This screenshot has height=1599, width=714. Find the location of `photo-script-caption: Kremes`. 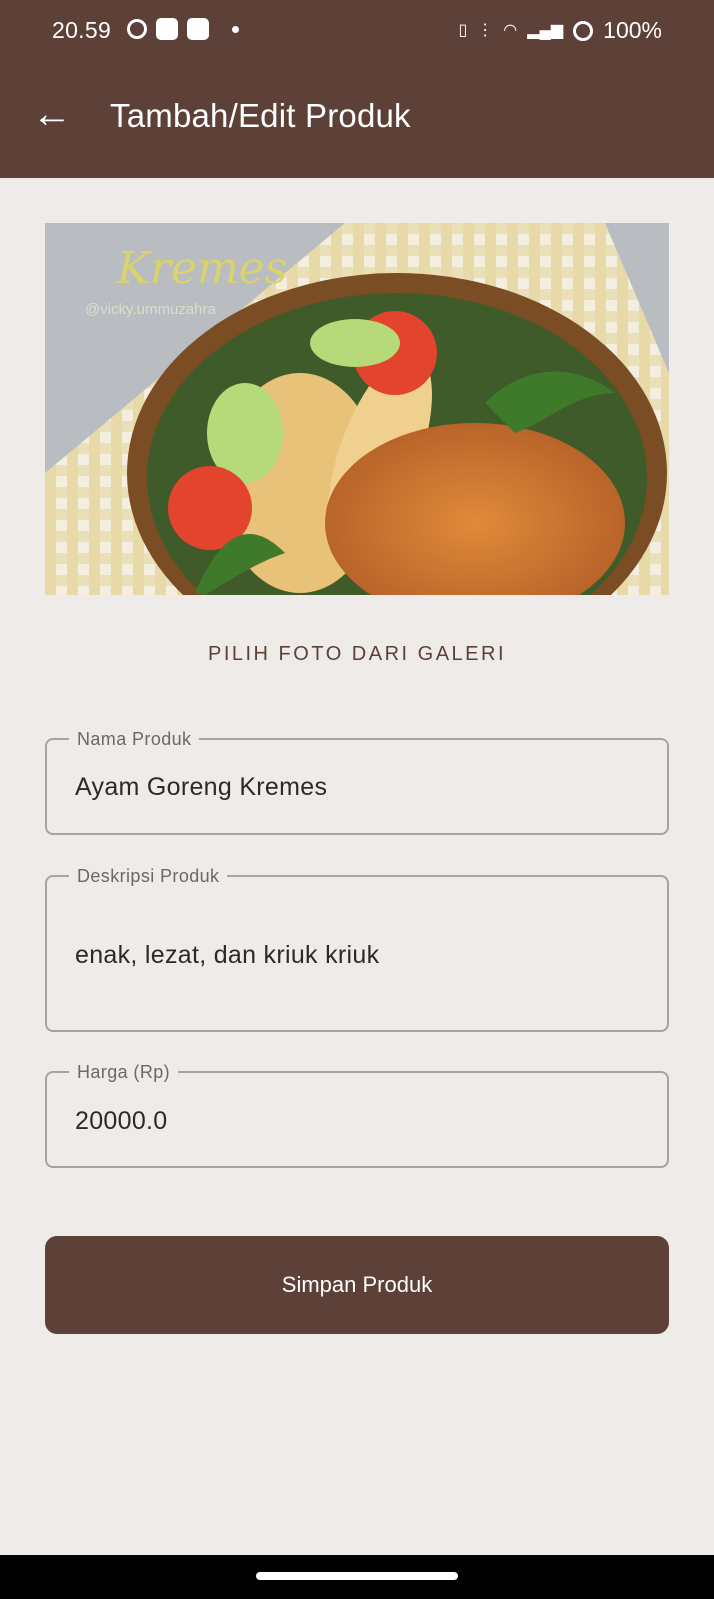

photo-script-caption: Kremes is located at coordinates (202, 268).